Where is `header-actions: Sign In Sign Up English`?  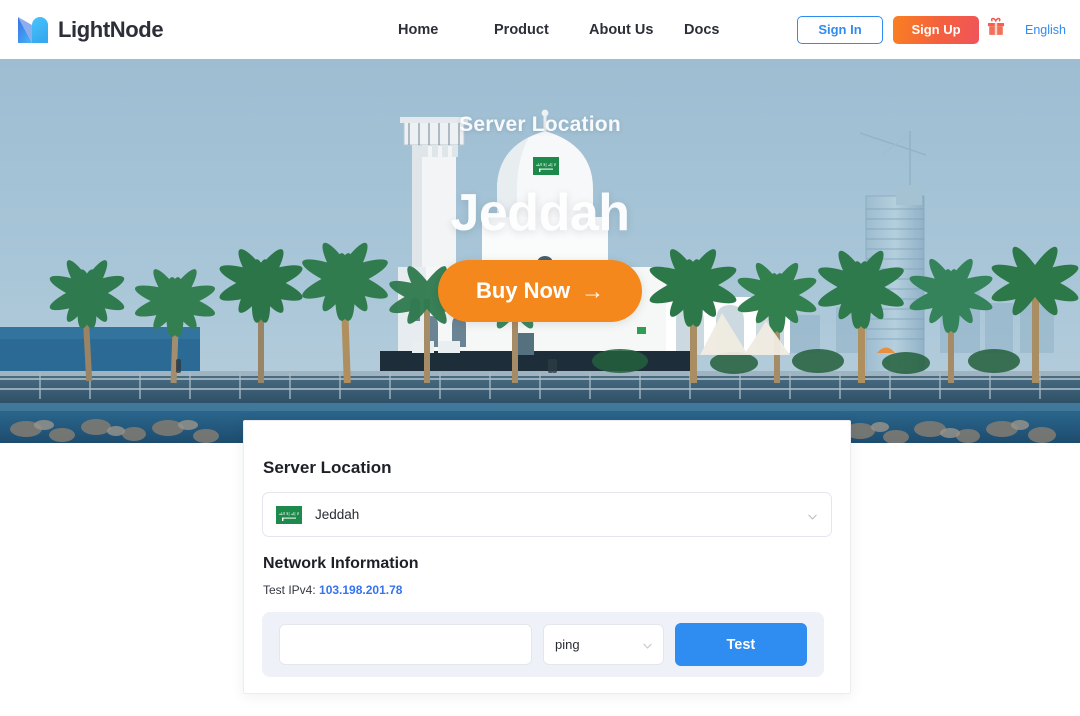 header-actions: Sign In Sign Up English is located at coordinates (931, 29).